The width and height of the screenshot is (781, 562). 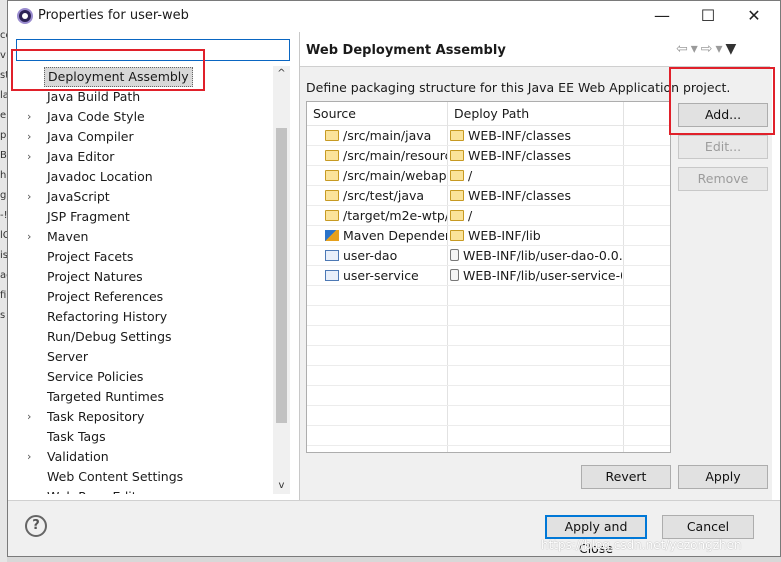 What do you see at coordinates (68, 236) in the screenshot?
I see `tree-item-label: Maven` at bounding box center [68, 236].